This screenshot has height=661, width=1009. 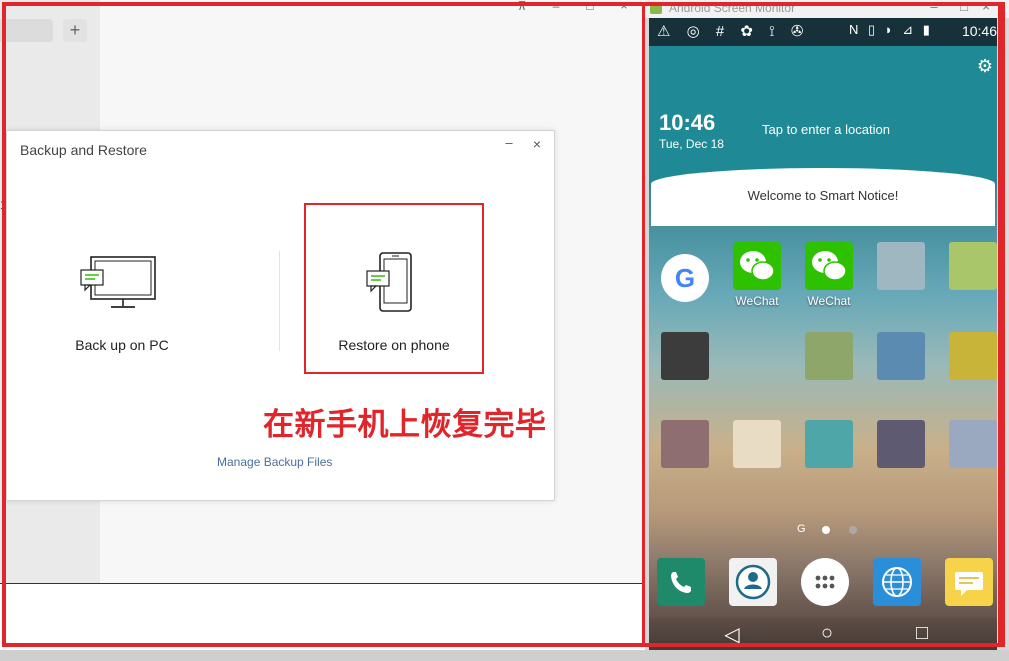 I want to click on option-divider, so click(x=279, y=301).